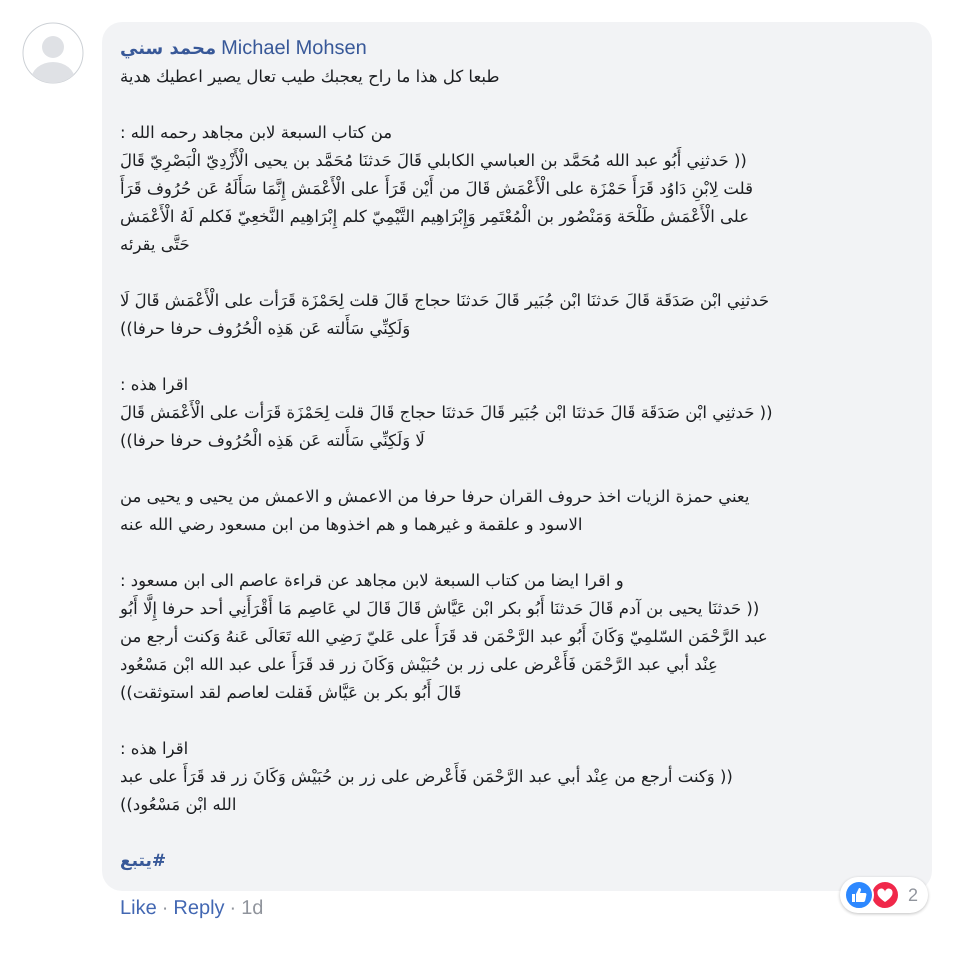 The height and width of the screenshot is (970, 972). I want to click on comment-text-line: حَتَّى يقرئه, so click(155, 245).